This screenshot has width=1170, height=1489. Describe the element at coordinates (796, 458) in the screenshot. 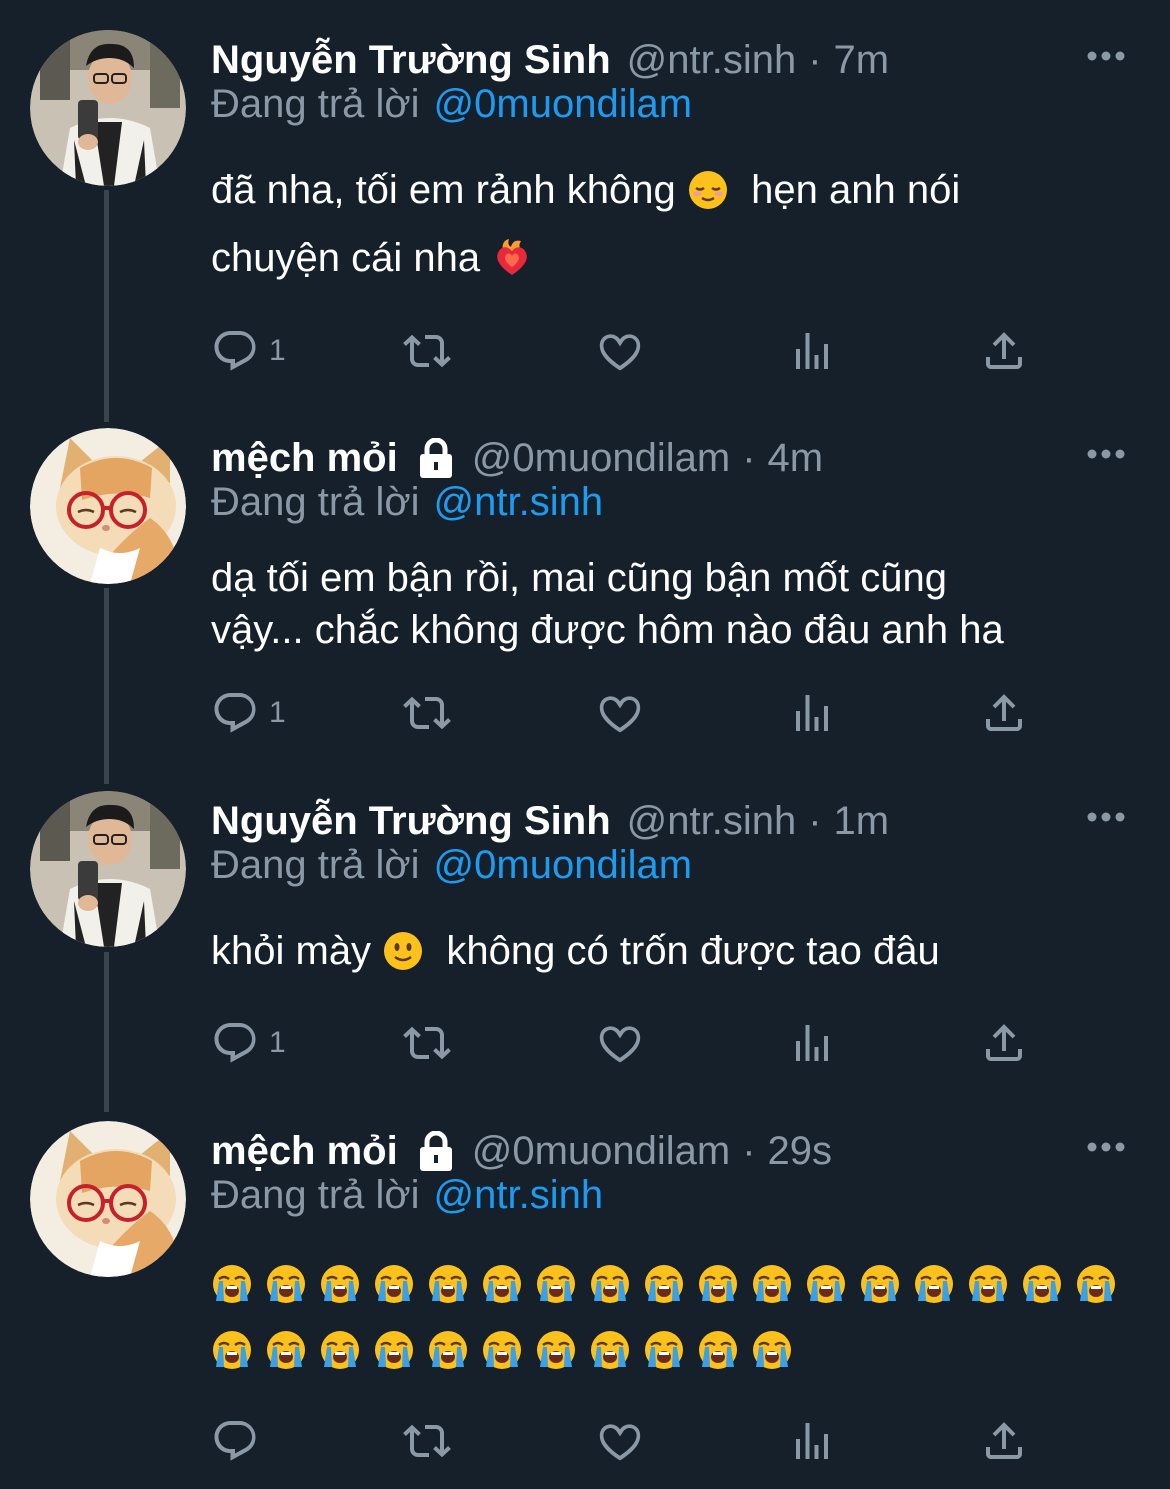

I see `timestamp: 4m` at that location.